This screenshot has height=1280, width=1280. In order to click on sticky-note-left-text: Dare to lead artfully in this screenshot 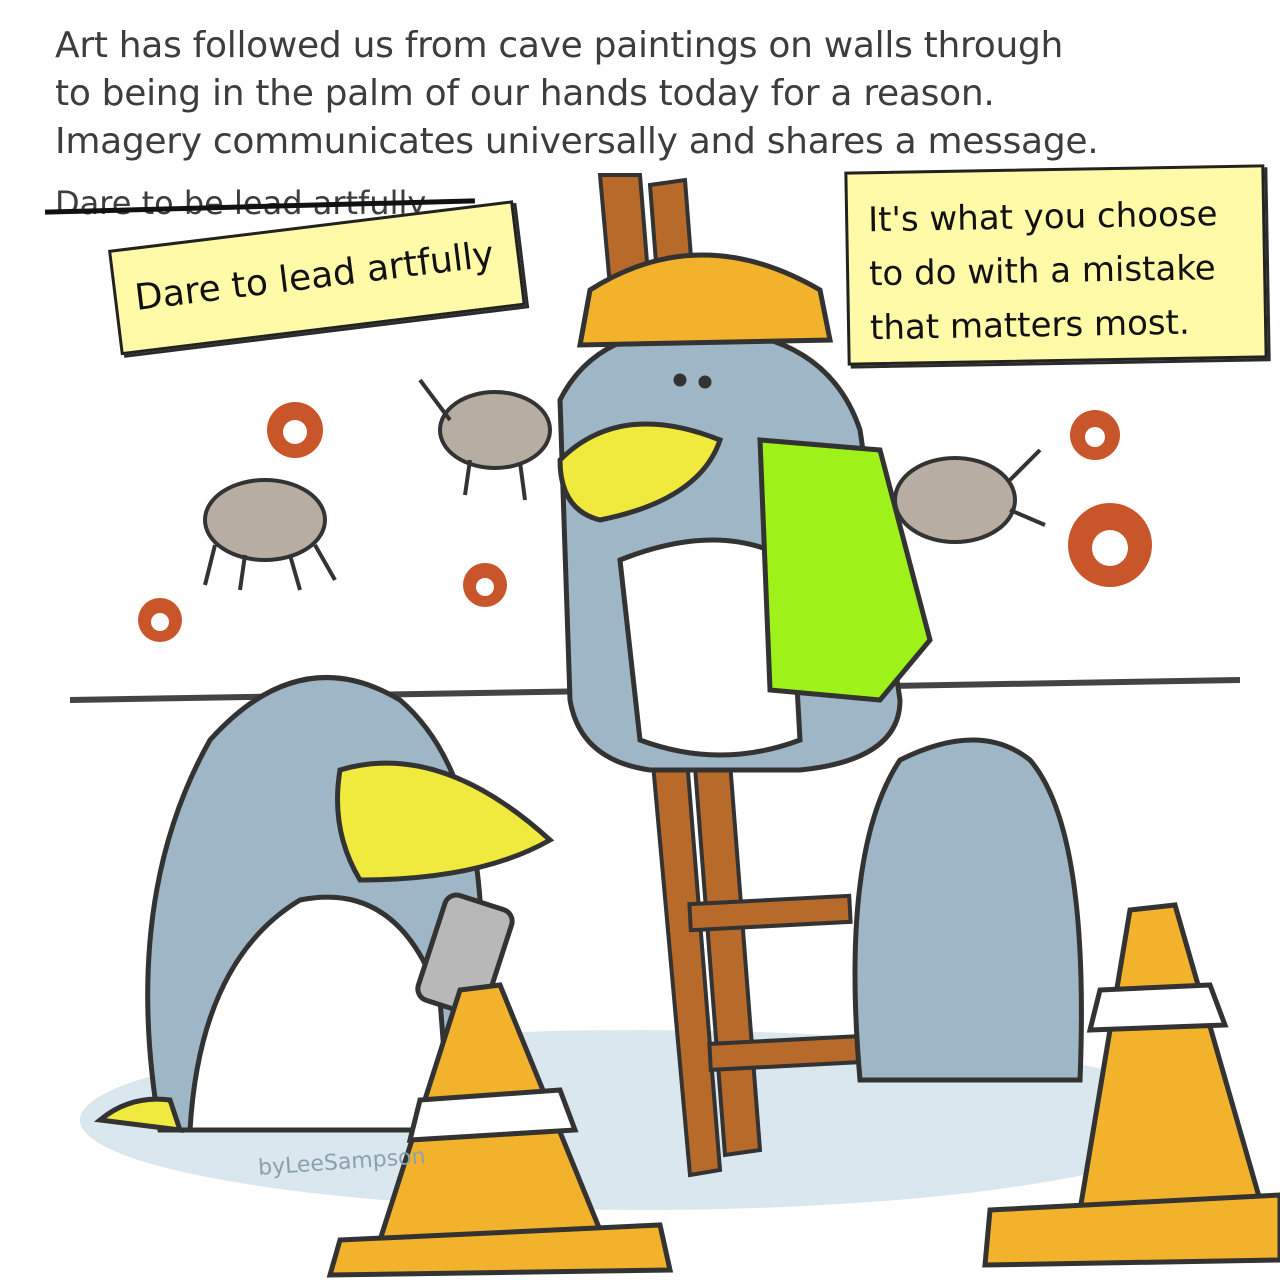, I will do `click(314, 276)`.